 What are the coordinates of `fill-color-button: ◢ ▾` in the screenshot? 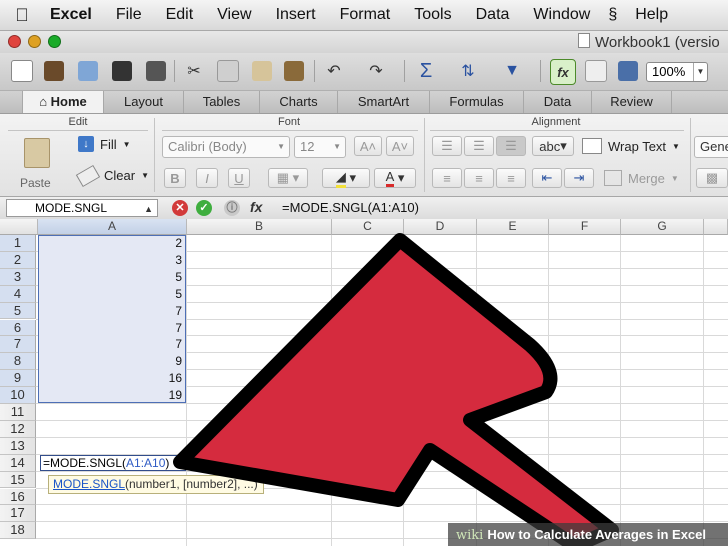 It's located at (346, 178).